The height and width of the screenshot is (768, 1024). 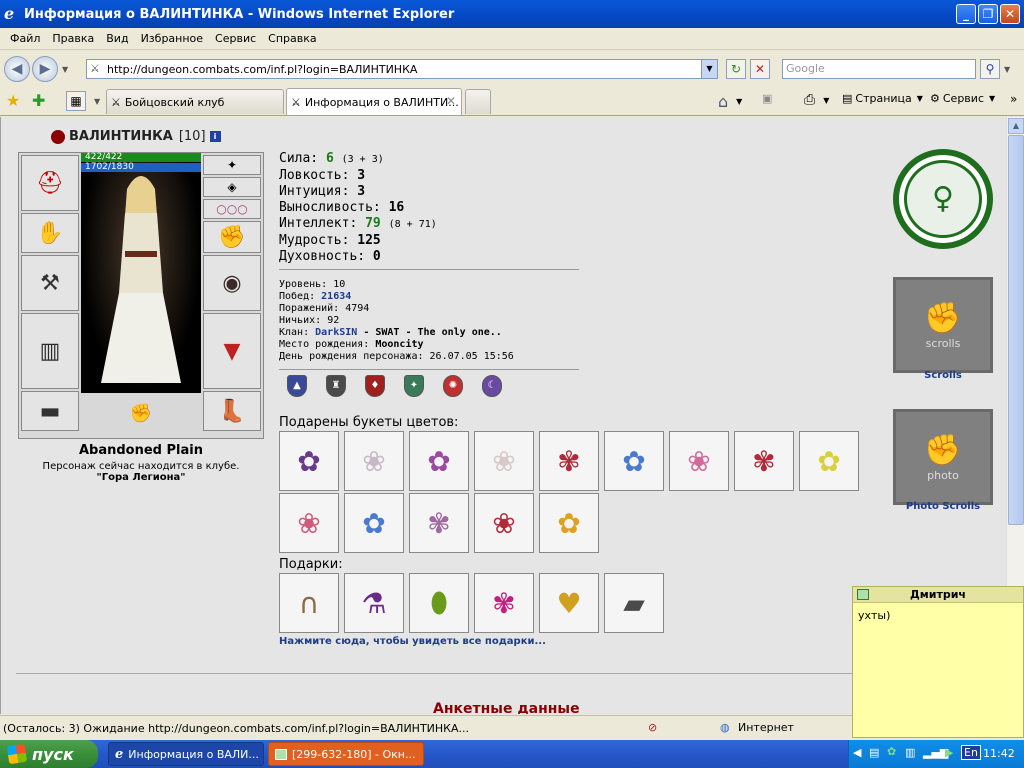 What do you see at coordinates (569, 603) in the screenshot?
I see `gift-heart-key-icon: ♥` at bounding box center [569, 603].